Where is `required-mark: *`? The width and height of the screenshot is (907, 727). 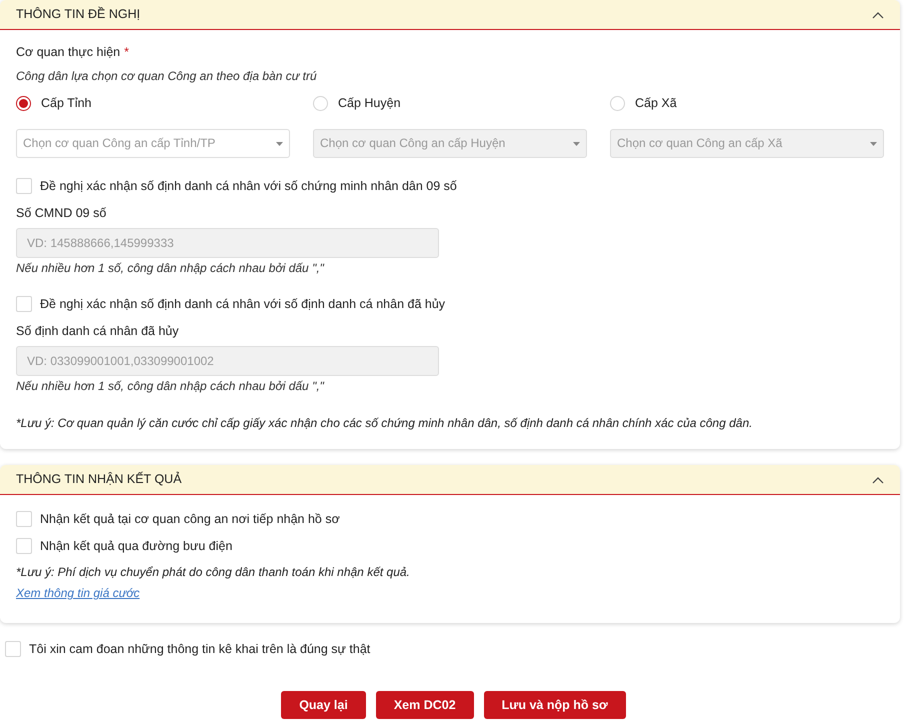 required-mark: * is located at coordinates (127, 52).